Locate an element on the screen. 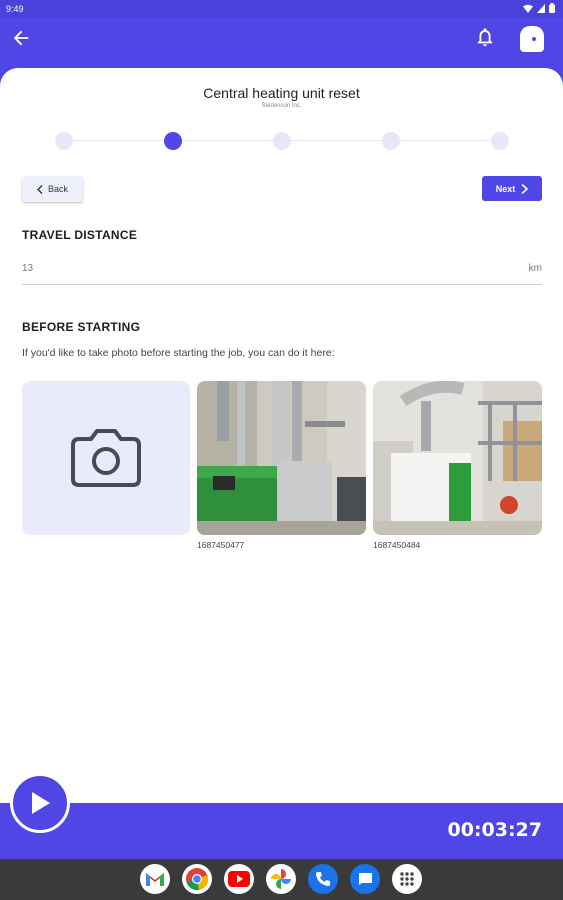 The image size is (563, 900). travel-distance-value: 13 is located at coordinates (27, 268).